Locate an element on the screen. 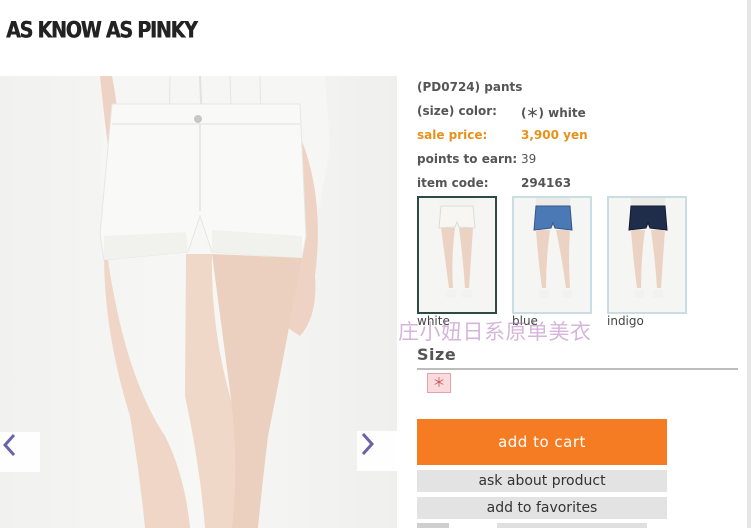 The width and height of the screenshot is (751, 528). points-value: 39 is located at coordinates (529, 159).